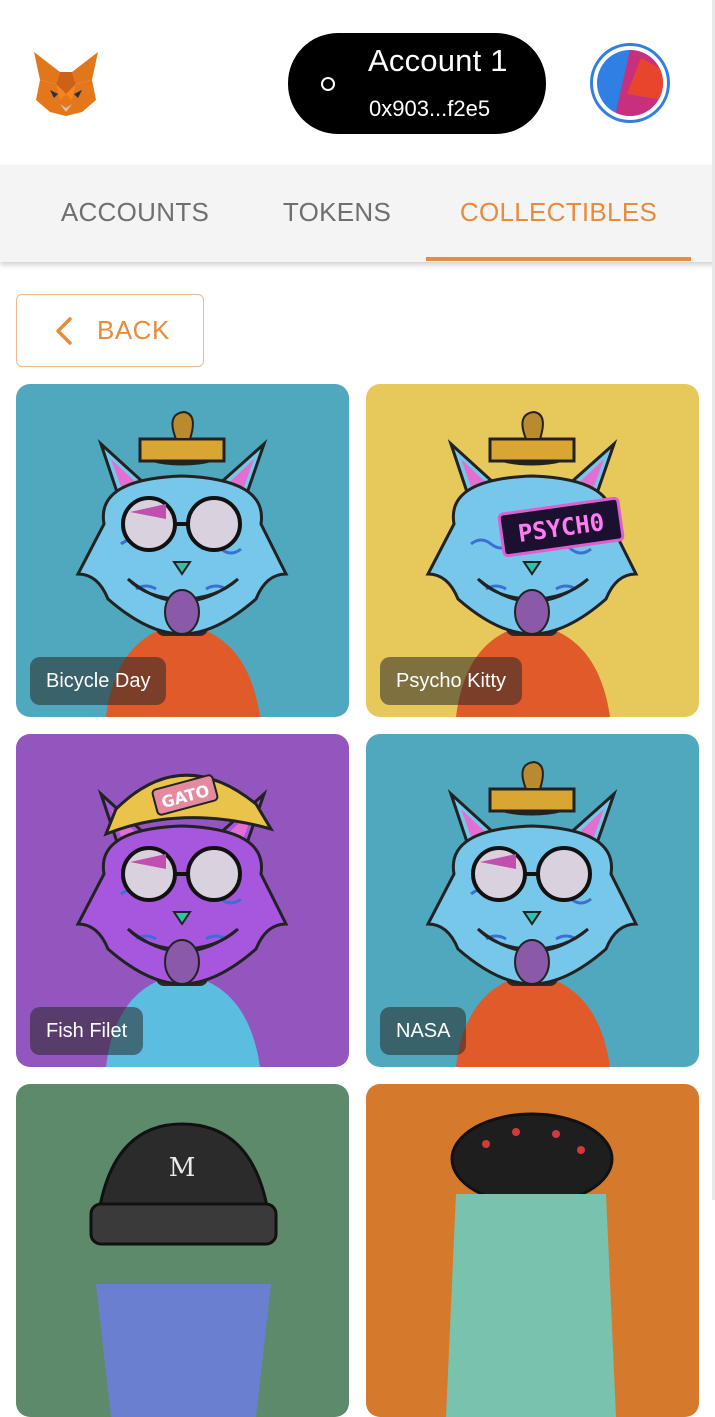  What do you see at coordinates (423, 1031) in the screenshot?
I see `collectible-name: NASA` at bounding box center [423, 1031].